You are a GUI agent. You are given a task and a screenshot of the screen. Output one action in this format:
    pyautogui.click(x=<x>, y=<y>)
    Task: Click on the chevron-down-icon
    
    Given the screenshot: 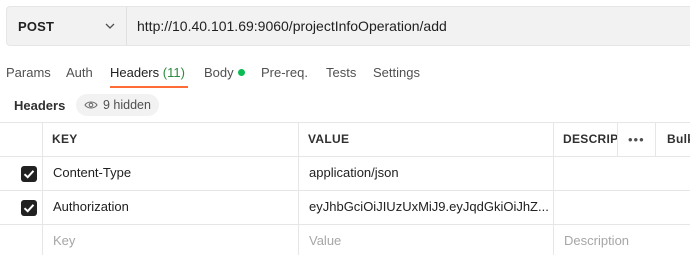 What is the action you would take?
    pyautogui.click(x=110, y=26)
    